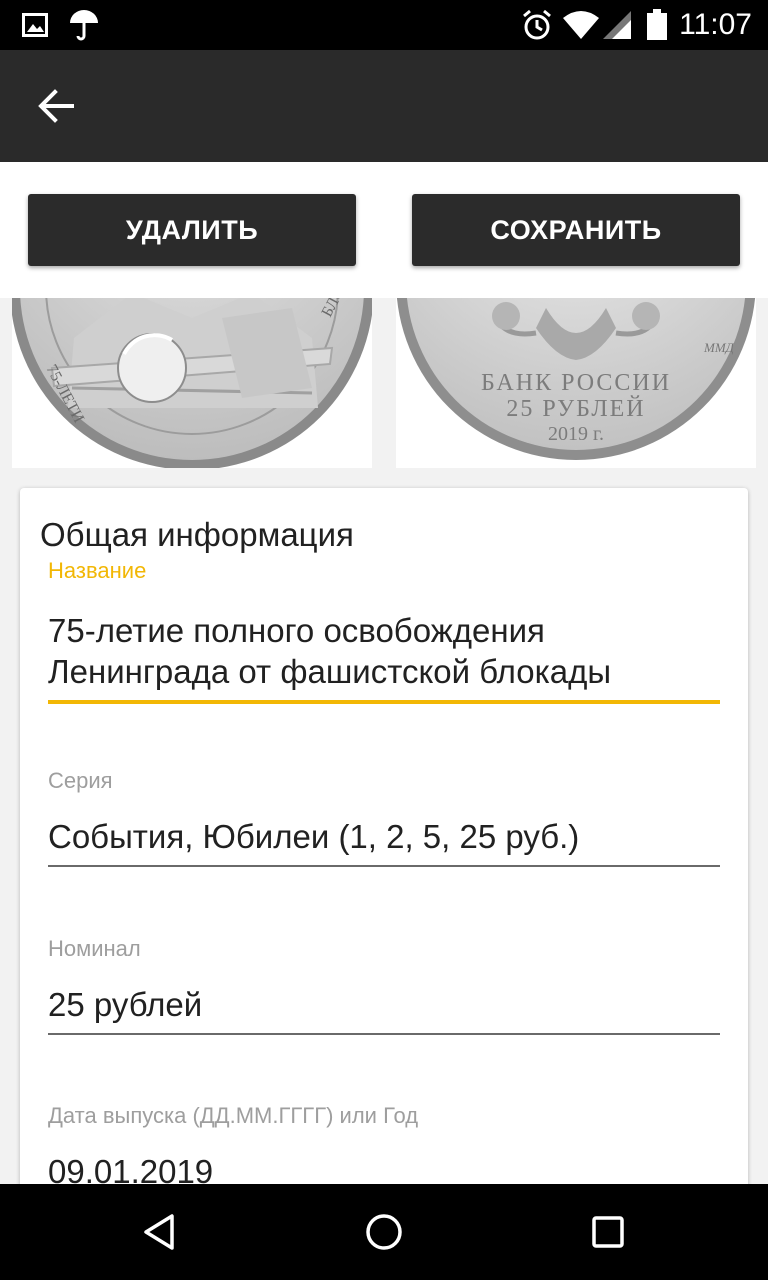 Image resolution: width=768 pixels, height=1280 pixels. I want to click on coin-reverse-line-3: 2019 г., so click(576, 434).